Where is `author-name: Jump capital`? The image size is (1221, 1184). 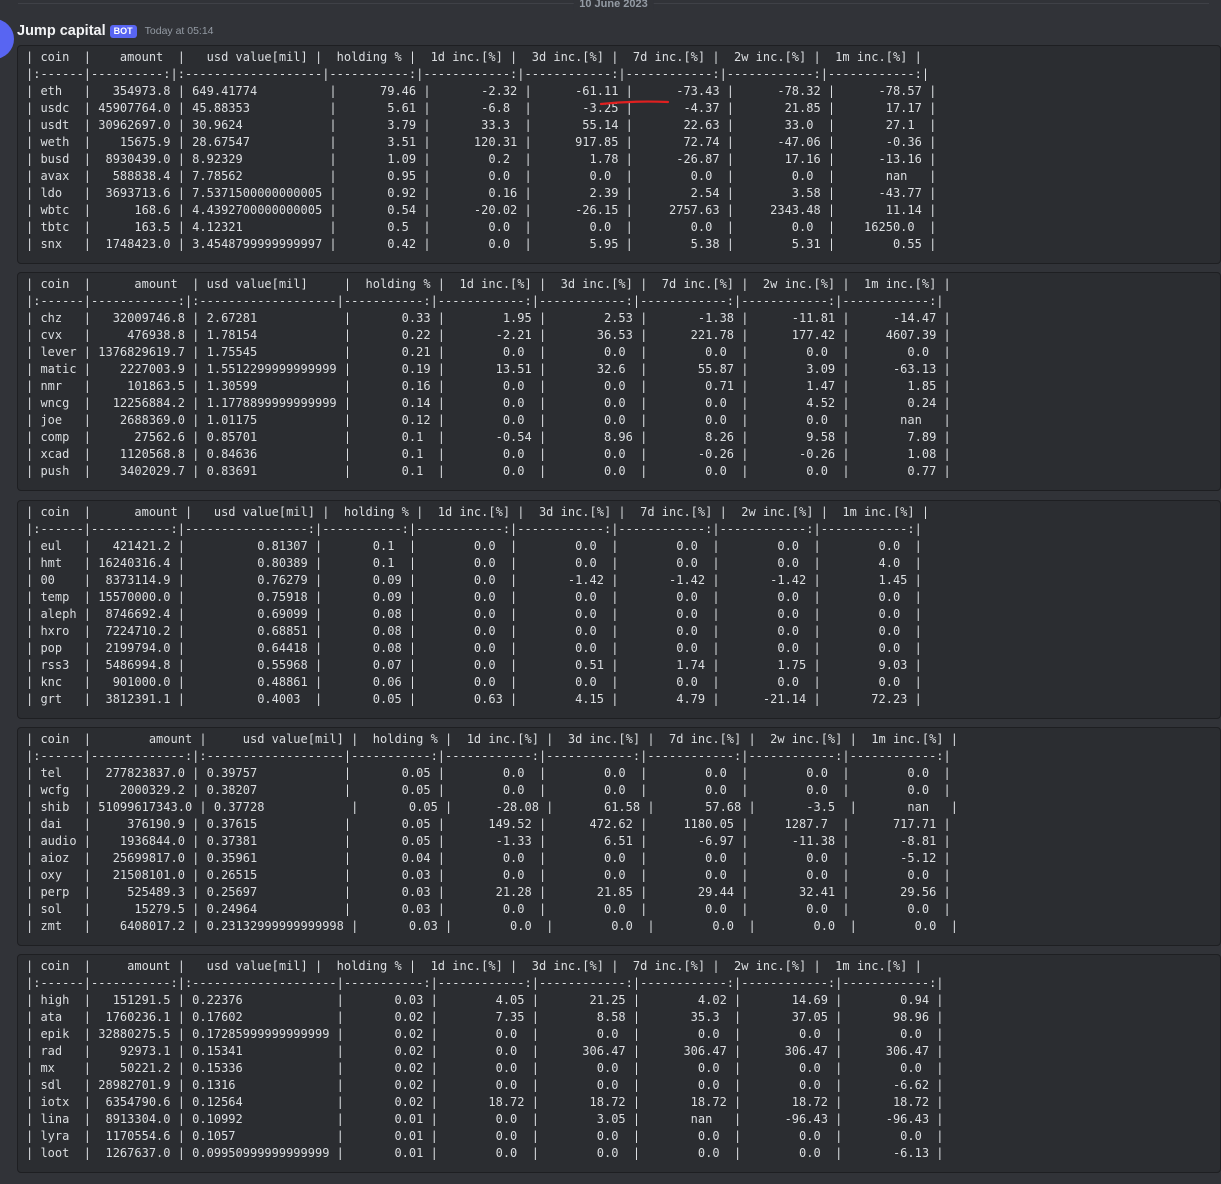 author-name: Jump capital is located at coordinates (61, 31).